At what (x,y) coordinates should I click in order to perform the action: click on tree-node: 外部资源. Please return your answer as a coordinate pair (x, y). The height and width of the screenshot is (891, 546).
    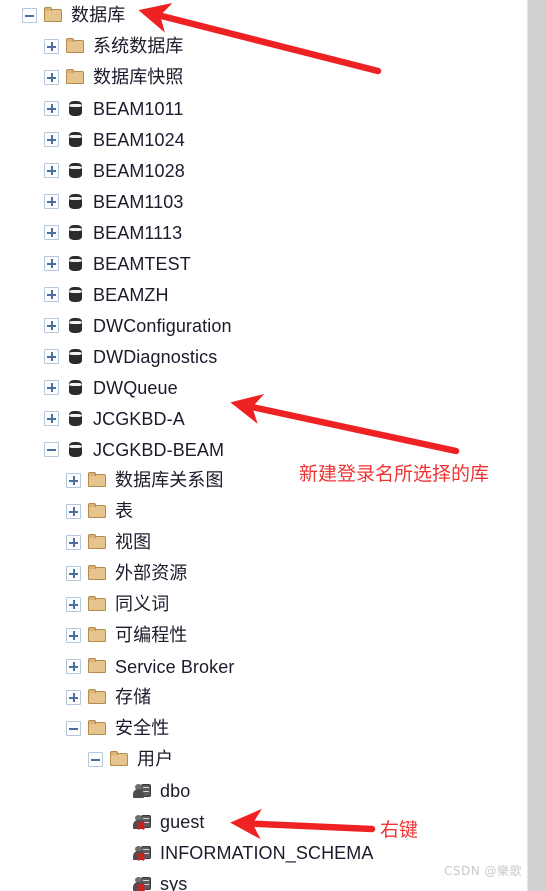
    Looking at the image, I should click on (264, 573).